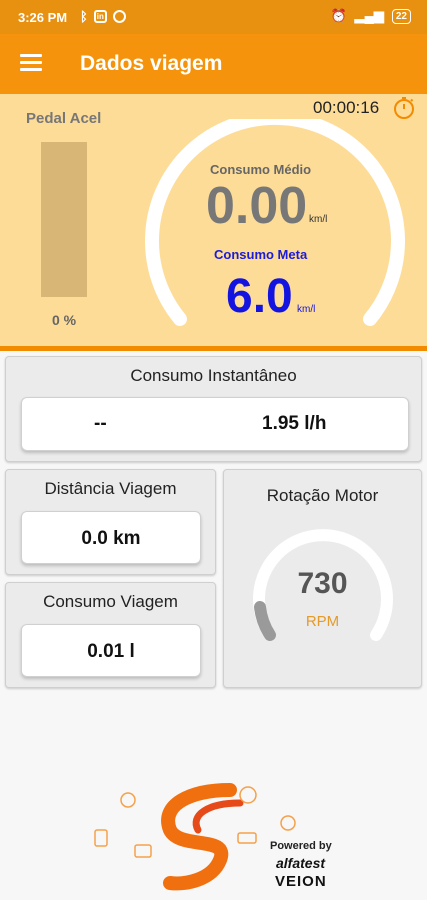 Image resolution: width=427 pixels, height=900 pixels. Describe the element at coordinates (301, 863) in the screenshot. I see `alfatest-logo: alfatest` at that location.